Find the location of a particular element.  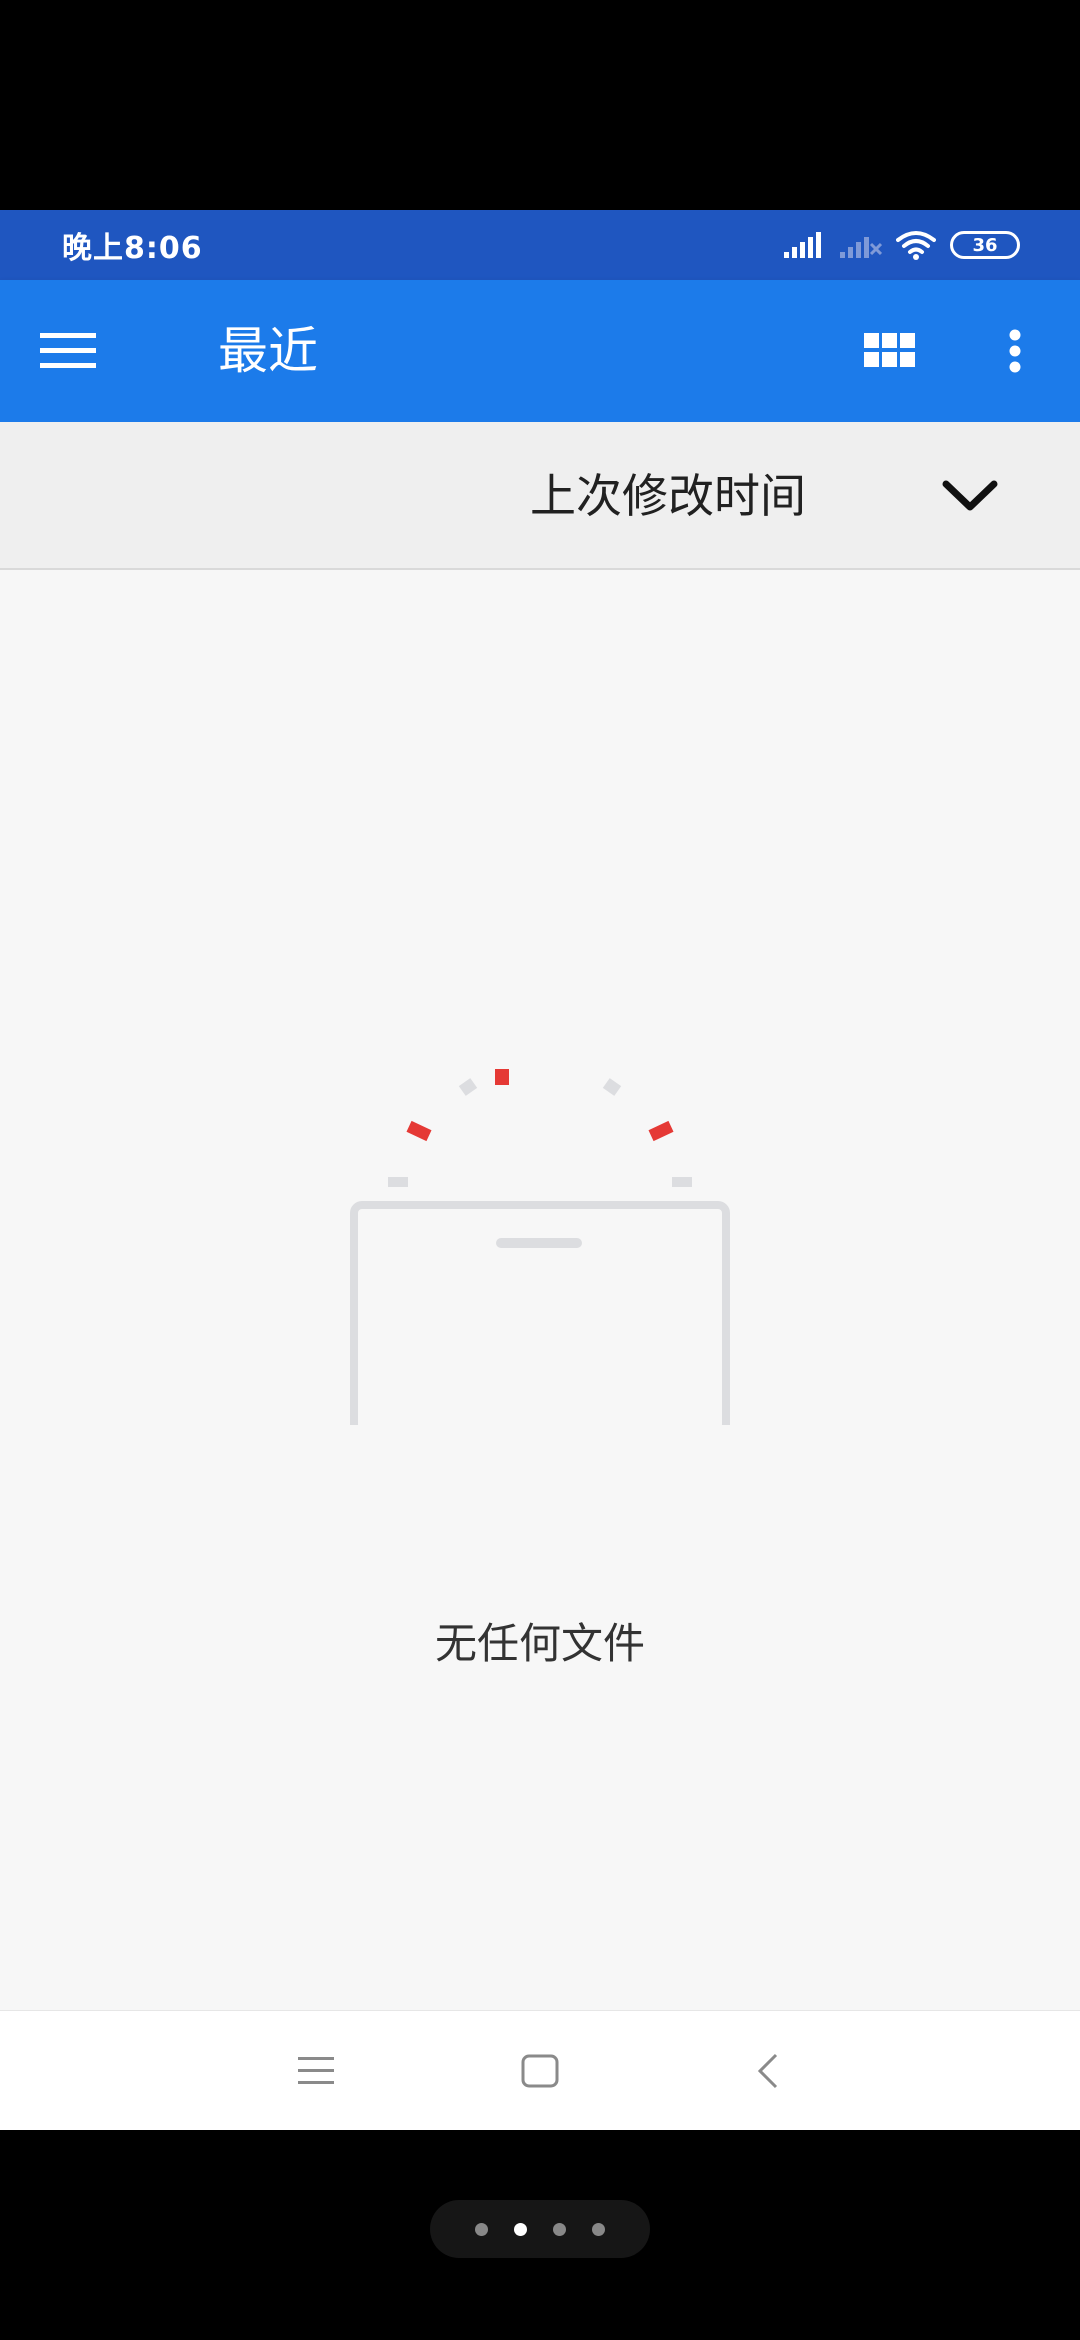

top-black-area is located at coordinates (540, 105).